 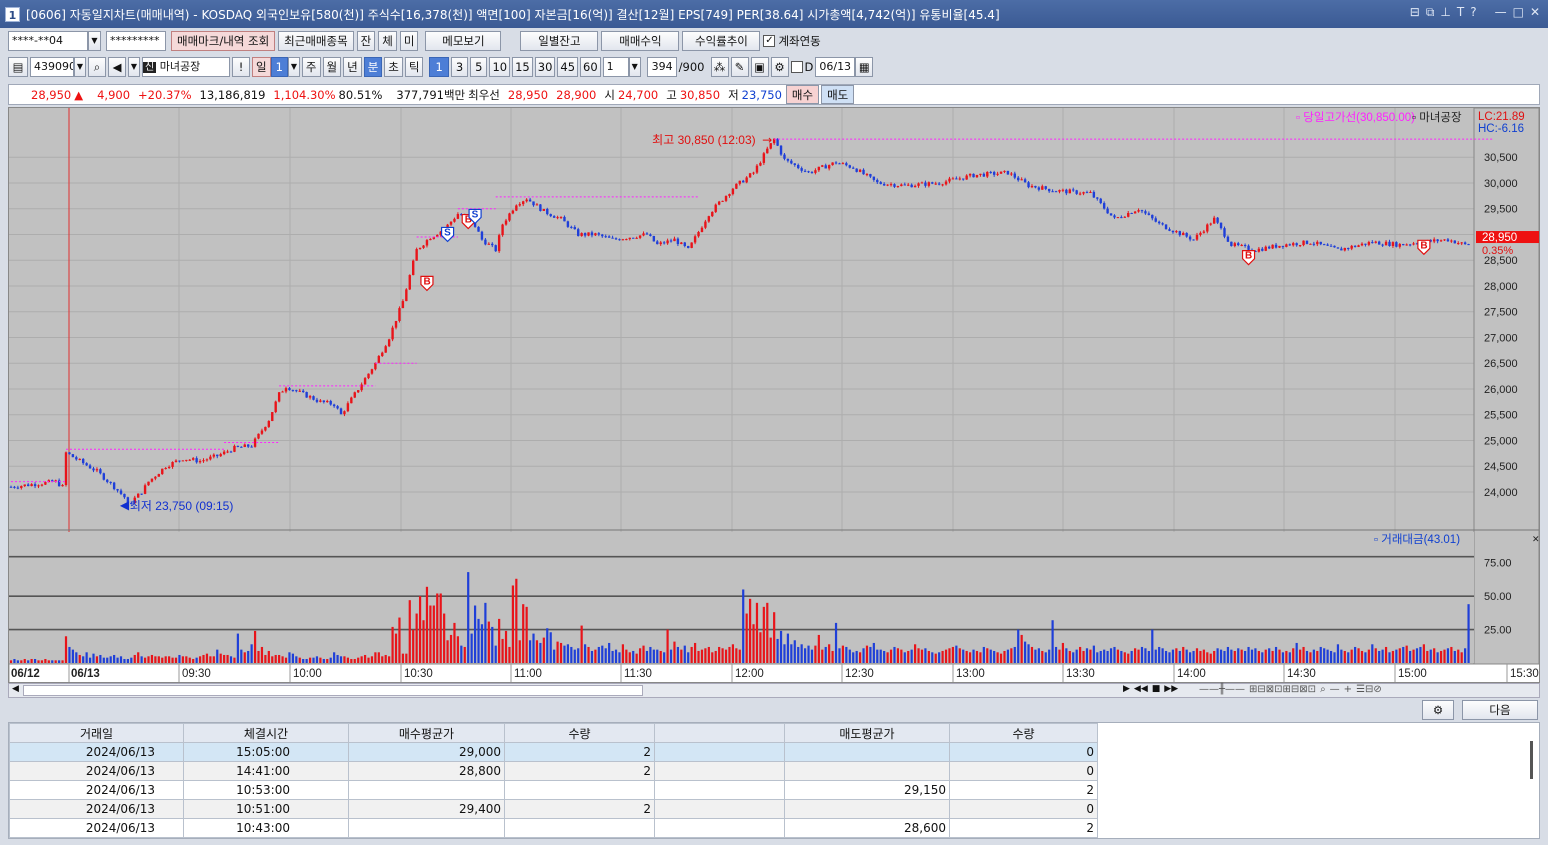 I want to click on calendar-icon: ▦, so click(x=864, y=67).